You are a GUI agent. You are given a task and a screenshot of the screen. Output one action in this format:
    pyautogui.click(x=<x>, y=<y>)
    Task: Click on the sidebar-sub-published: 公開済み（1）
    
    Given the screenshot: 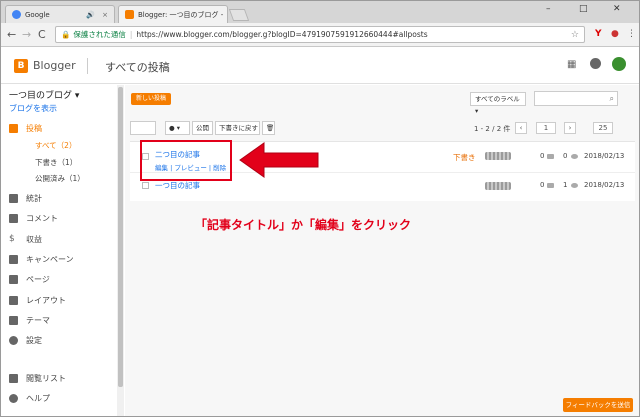 What is the action you would take?
    pyautogui.click(x=60, y=178)
    